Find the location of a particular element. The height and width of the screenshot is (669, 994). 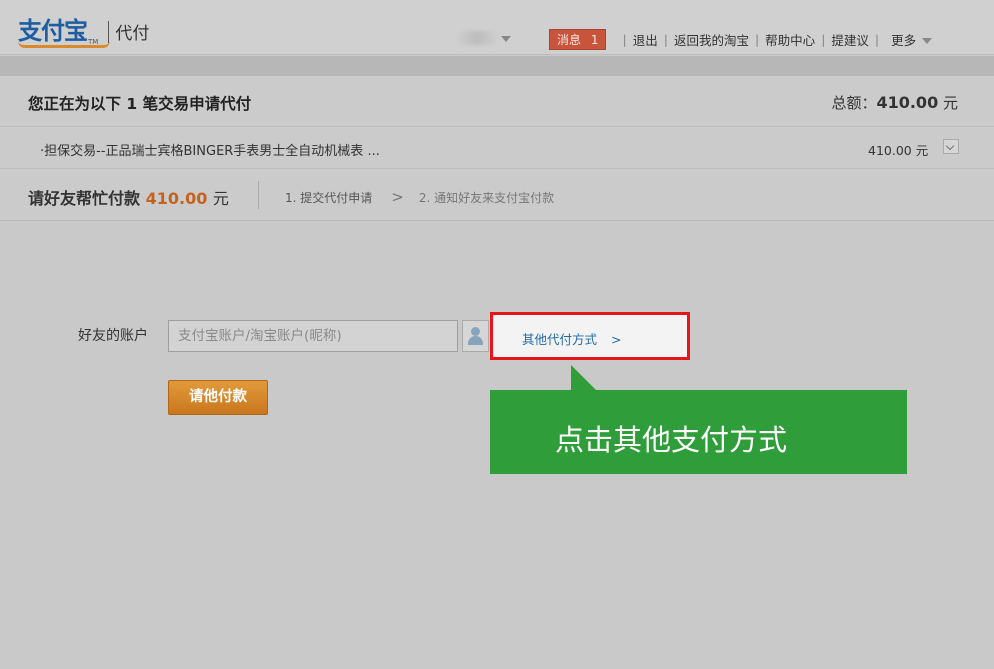

alipay-logo: 支付宝 TM 代付 is located at coordinates (84, 29).